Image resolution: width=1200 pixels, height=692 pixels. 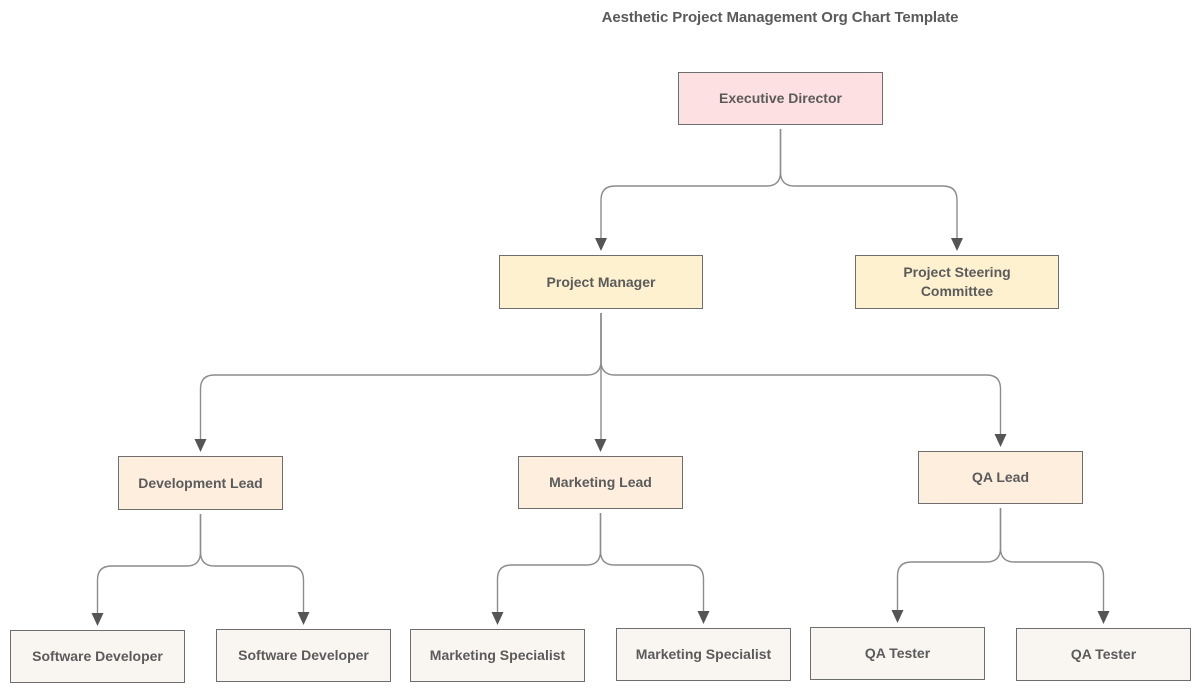 I want to click on node-development-lead: Development Lead, so click(x=200, y=483).